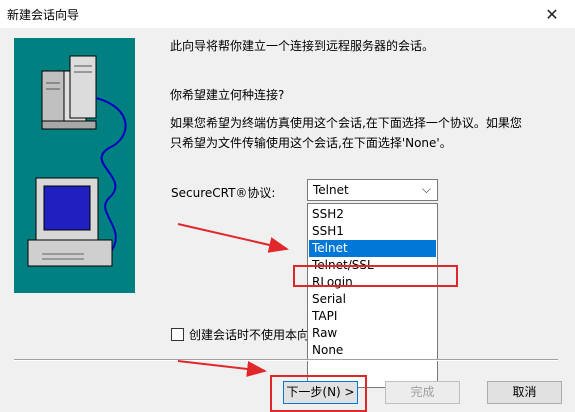  Describe the element at coordinates (223, 193) in the screenshot. I see `protocol-label: SecureCRT®协议:` at that location.